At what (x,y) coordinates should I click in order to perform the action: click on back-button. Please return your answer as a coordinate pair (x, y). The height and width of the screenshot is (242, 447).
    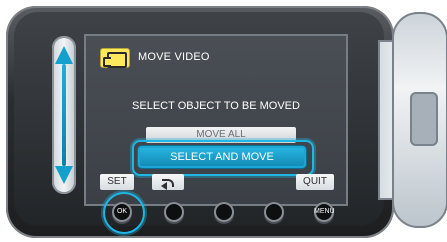
    Looking at the image, I should click on (168, 182).